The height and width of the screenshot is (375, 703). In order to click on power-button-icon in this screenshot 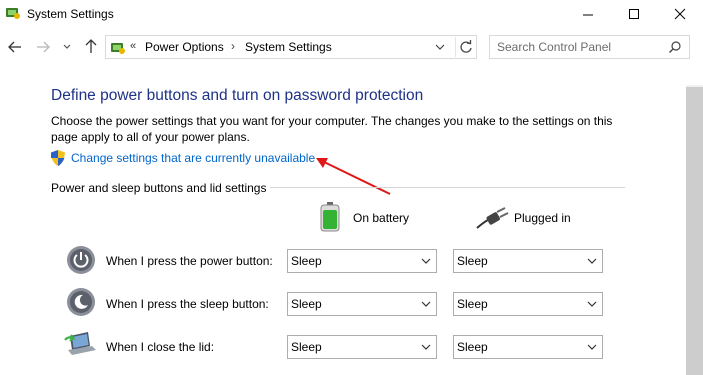, I will do `click(81, 260)`.